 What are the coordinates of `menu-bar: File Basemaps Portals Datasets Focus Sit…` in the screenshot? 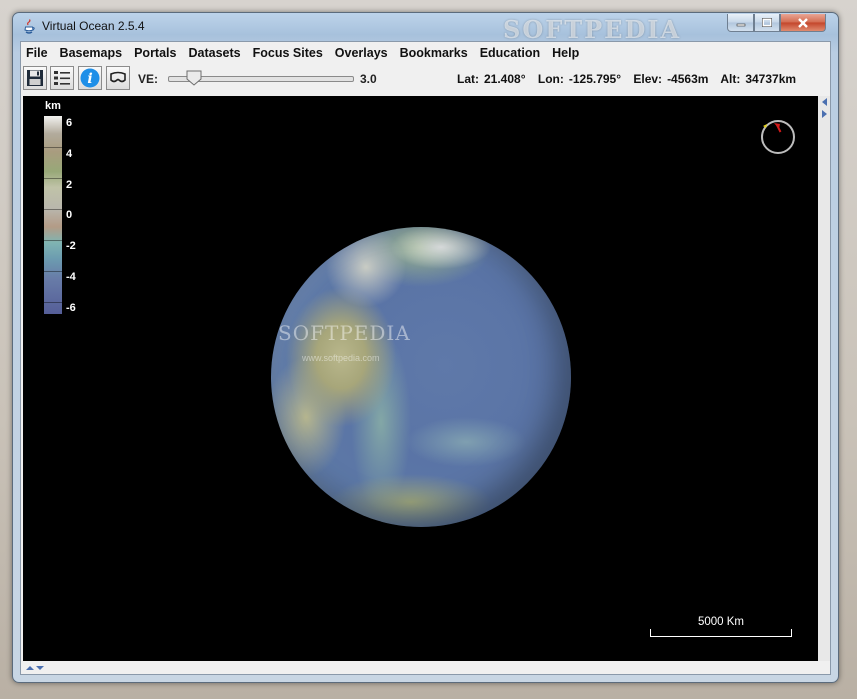 It's located at (425, 53).